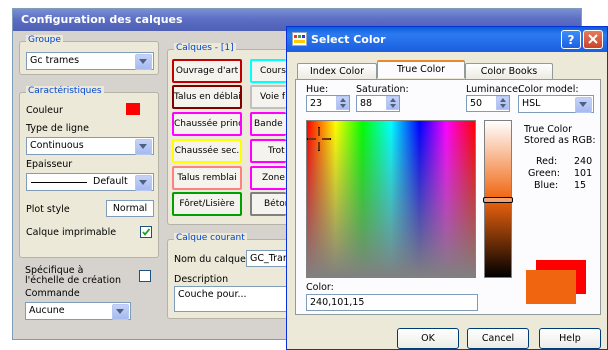 The image size is (608, 350). I want to click on luminance-value: 50, so click(476, 103).